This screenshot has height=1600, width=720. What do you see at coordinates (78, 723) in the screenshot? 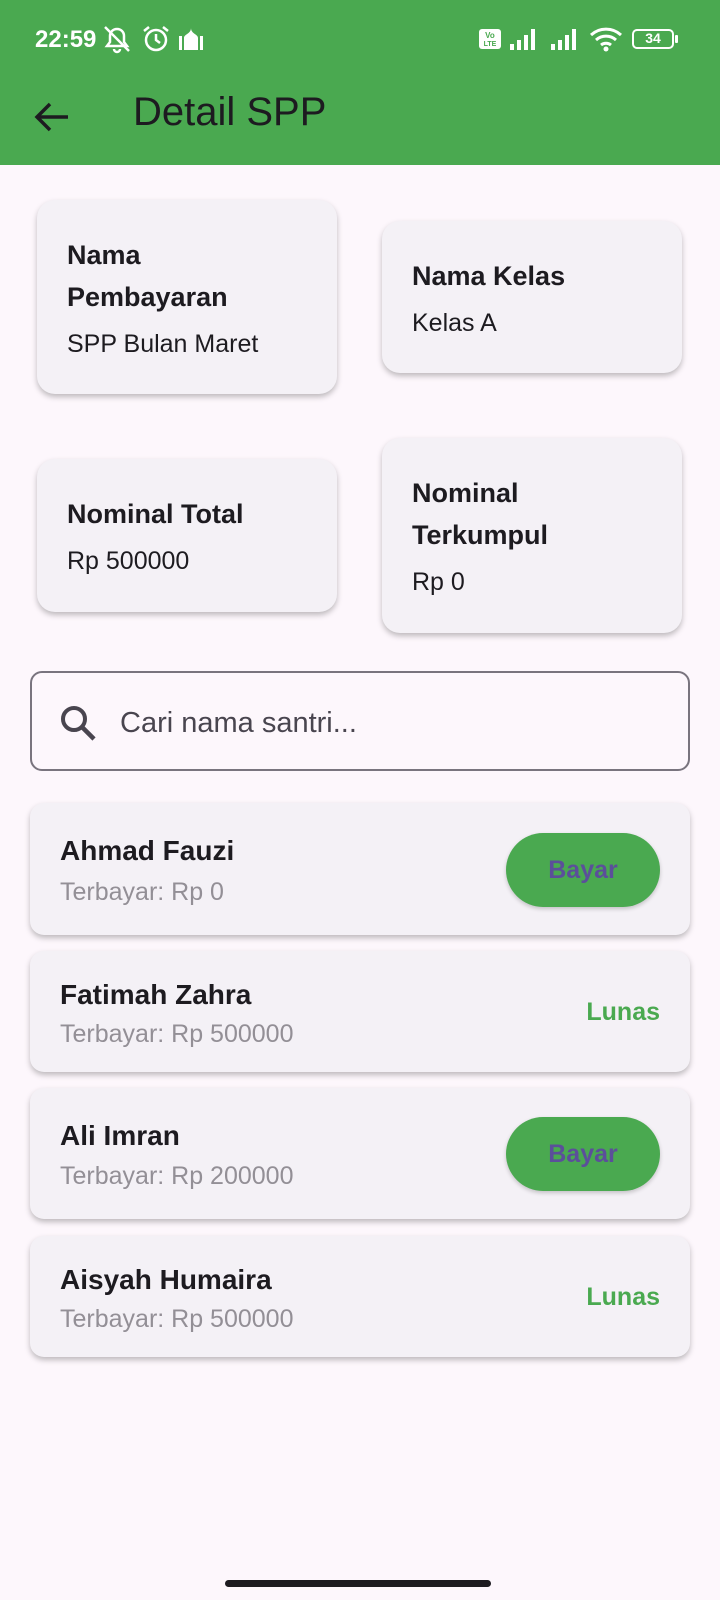
I see `search-icon` at bounding box center [78, 723].